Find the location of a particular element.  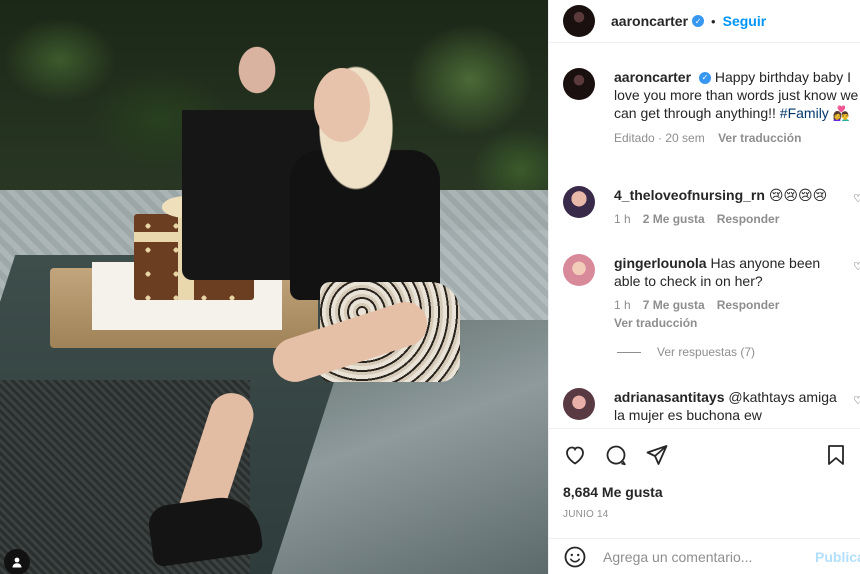

post-header: aaroncarter ✓ • Seguir is located at coordinates (704, 21).